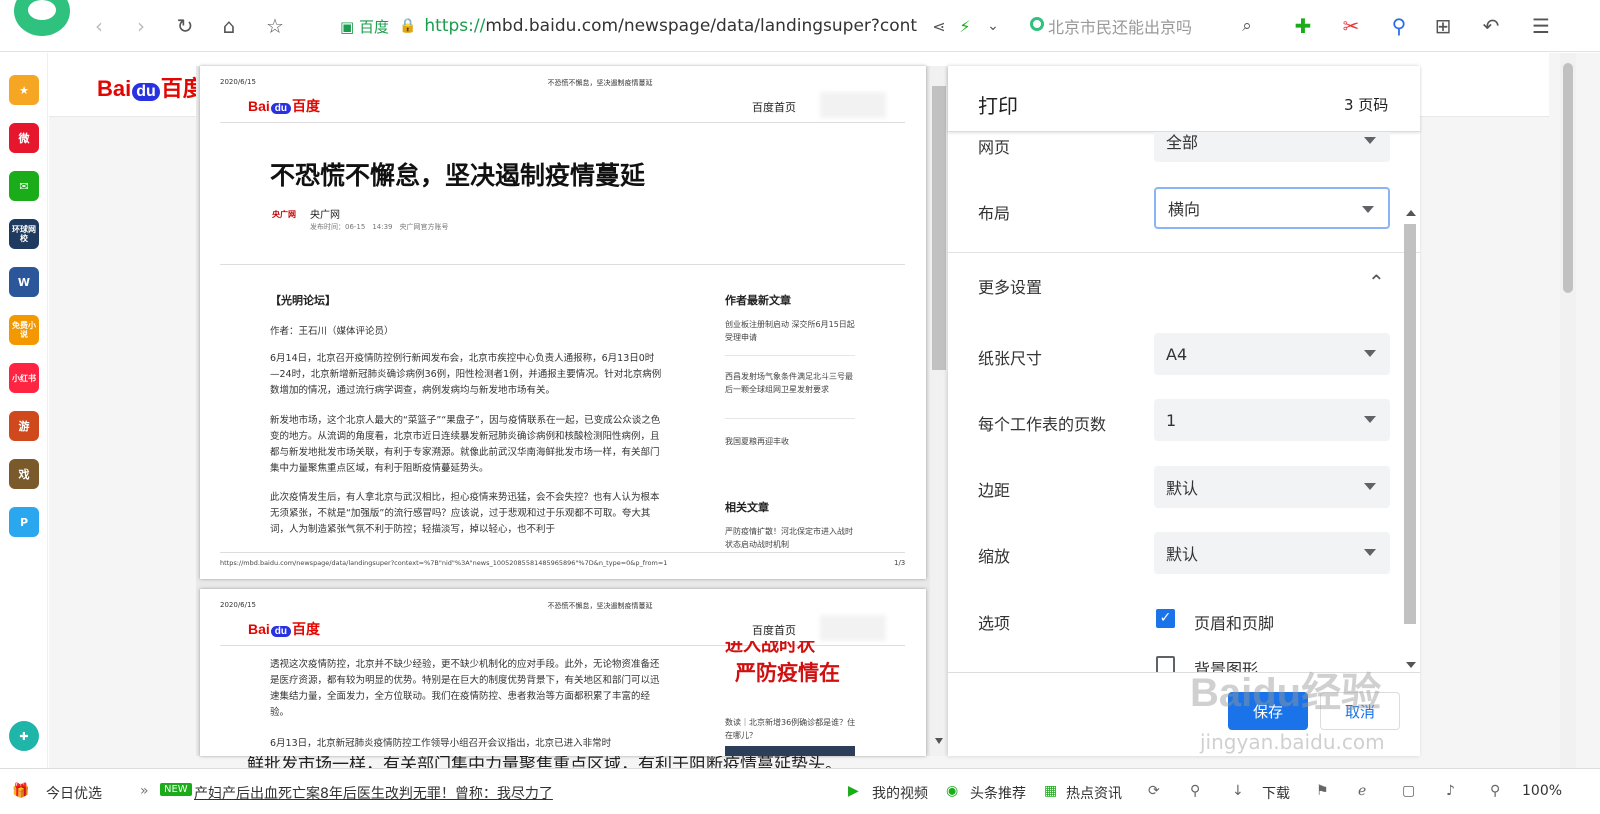 The image size is (1600, 814). Describe the element at coordinates (24, 186) in the screenshot. I see `sidebar-mail-icon: ✉` at that location.